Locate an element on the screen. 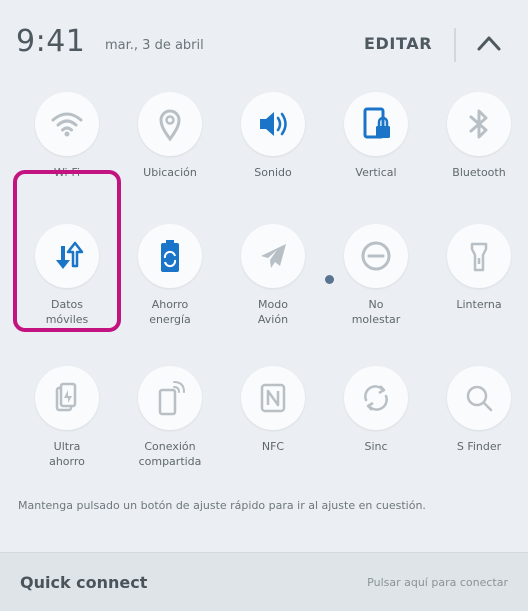  tile-bluetooth-button is located at coordinates (479, 124).